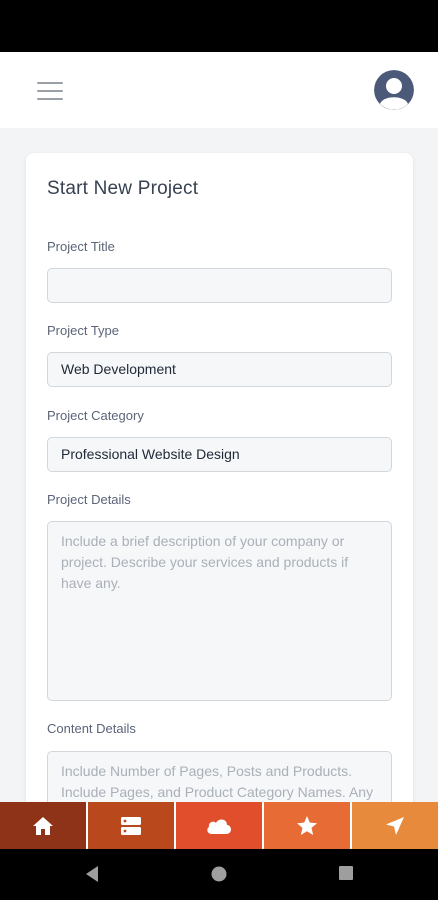  I want to click on project-category-label: Project Category, so click(95, 415).